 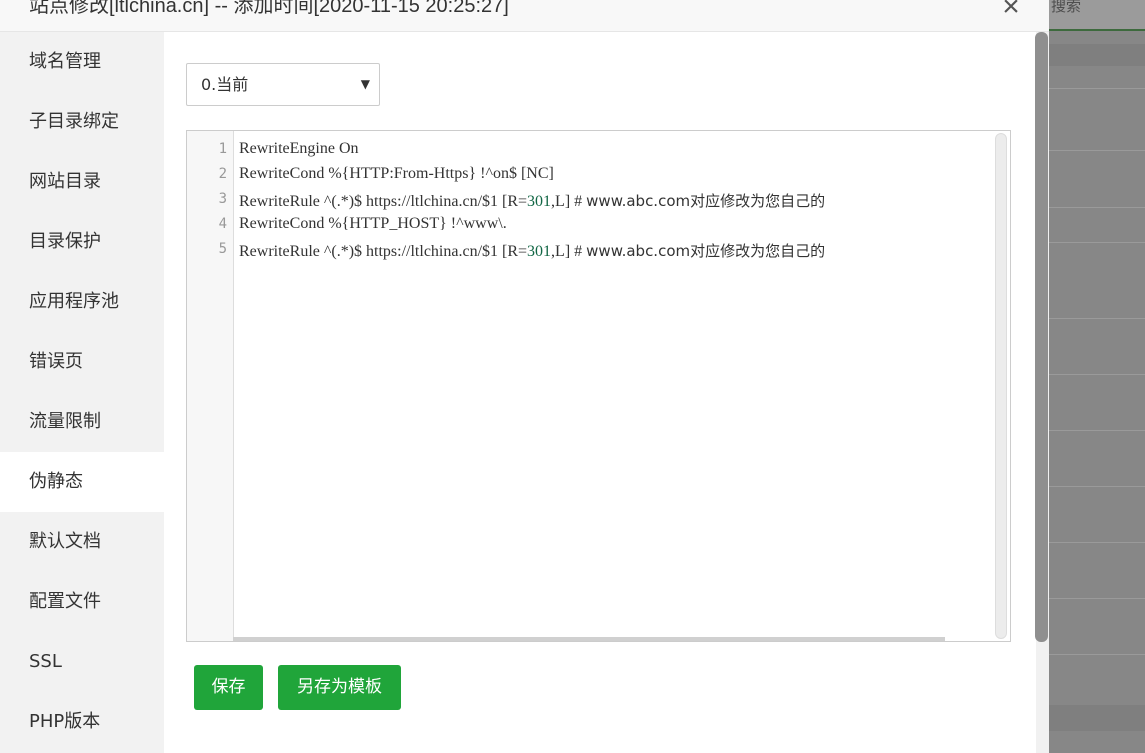 I want to click on close-icon: ×, so click(x=1011, y=11).